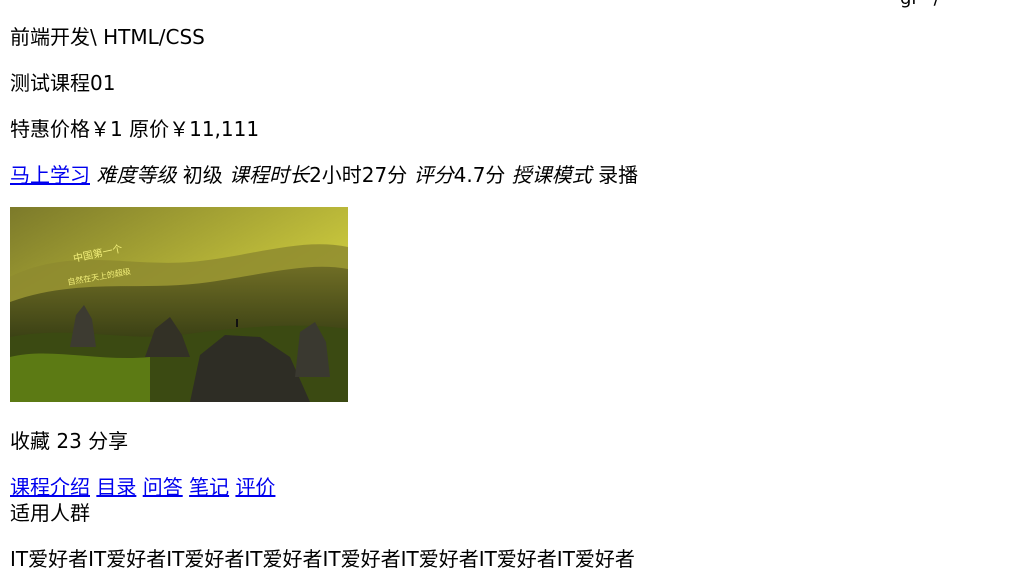 The width and height of the screenshot is (1029, 578). I want to click on tab-catalog: 目录, so click(116, 487).